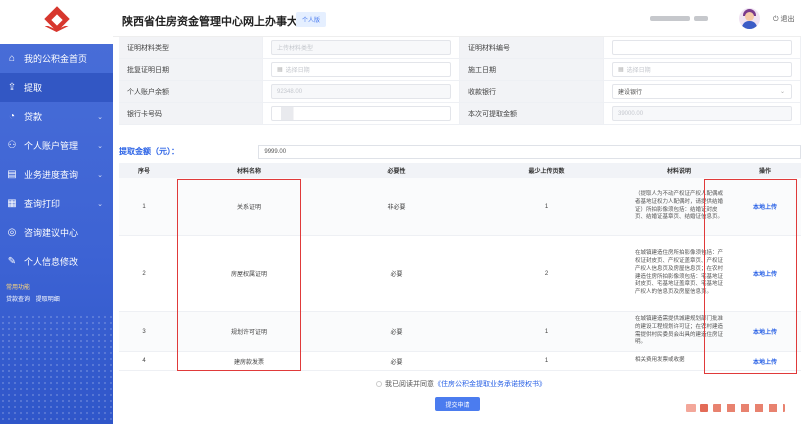 Image resolution: width=801 pixels, height=424 pixels. What do you see at coordinates (56, 116) in the screenshot?
I see `sidebar-item-2: ◔ 贷款 ⌄` at bounding box center [56, 116].